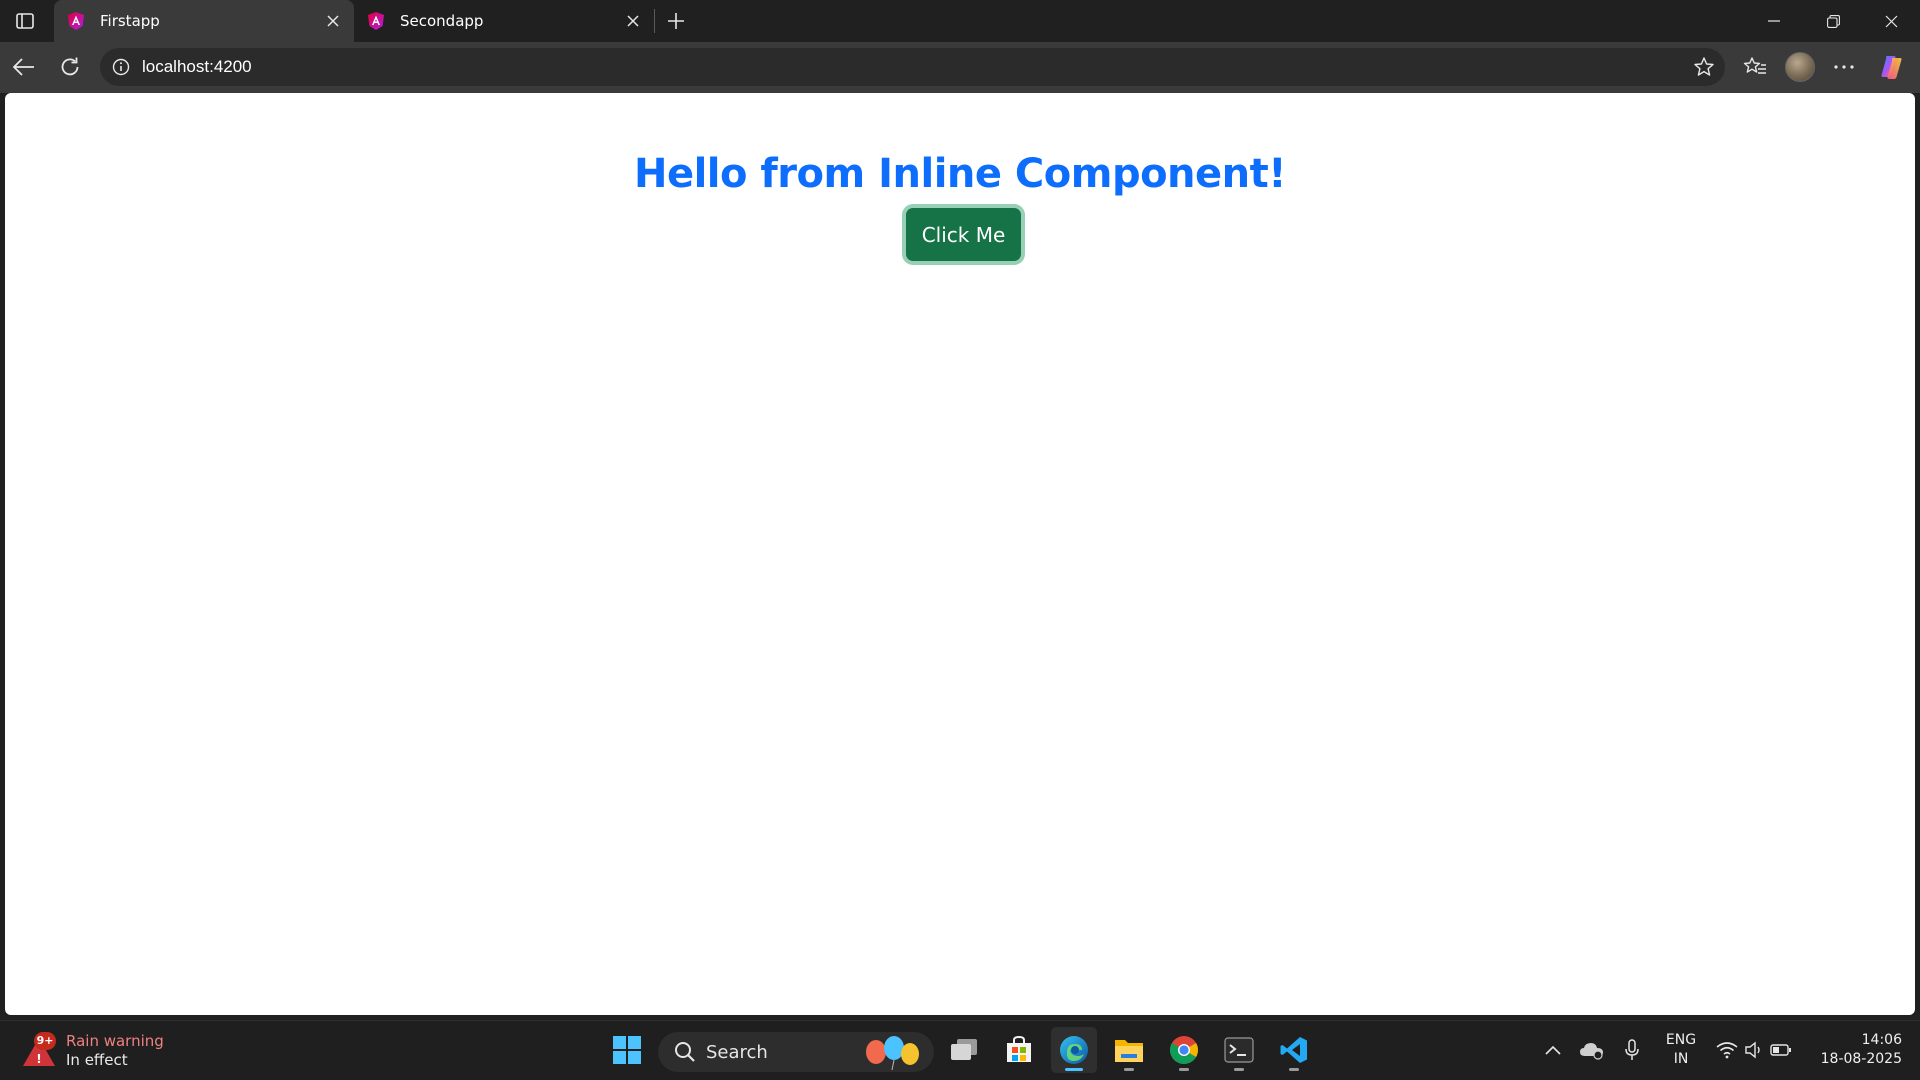 The image size is (1920, 1080). What do you see at coordinates (960, 21) in the screenshot?
I see `browser-titlebar: Firstapp Secondapp` at bounding box center [960, 21].